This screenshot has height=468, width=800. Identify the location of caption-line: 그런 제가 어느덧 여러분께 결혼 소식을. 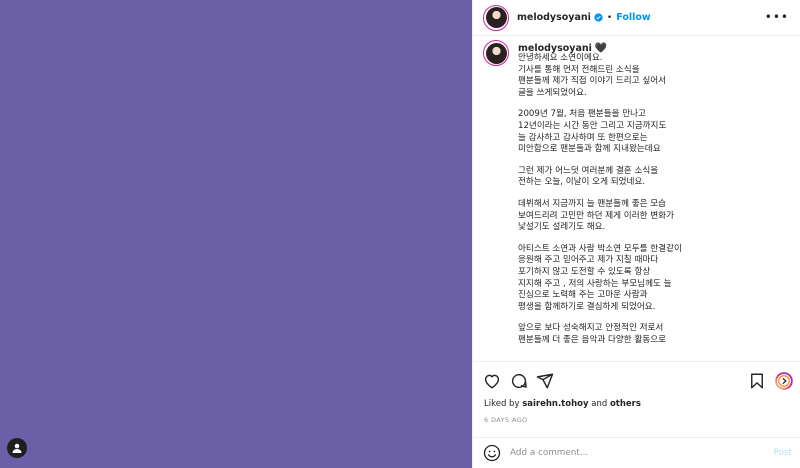
(588, 170).